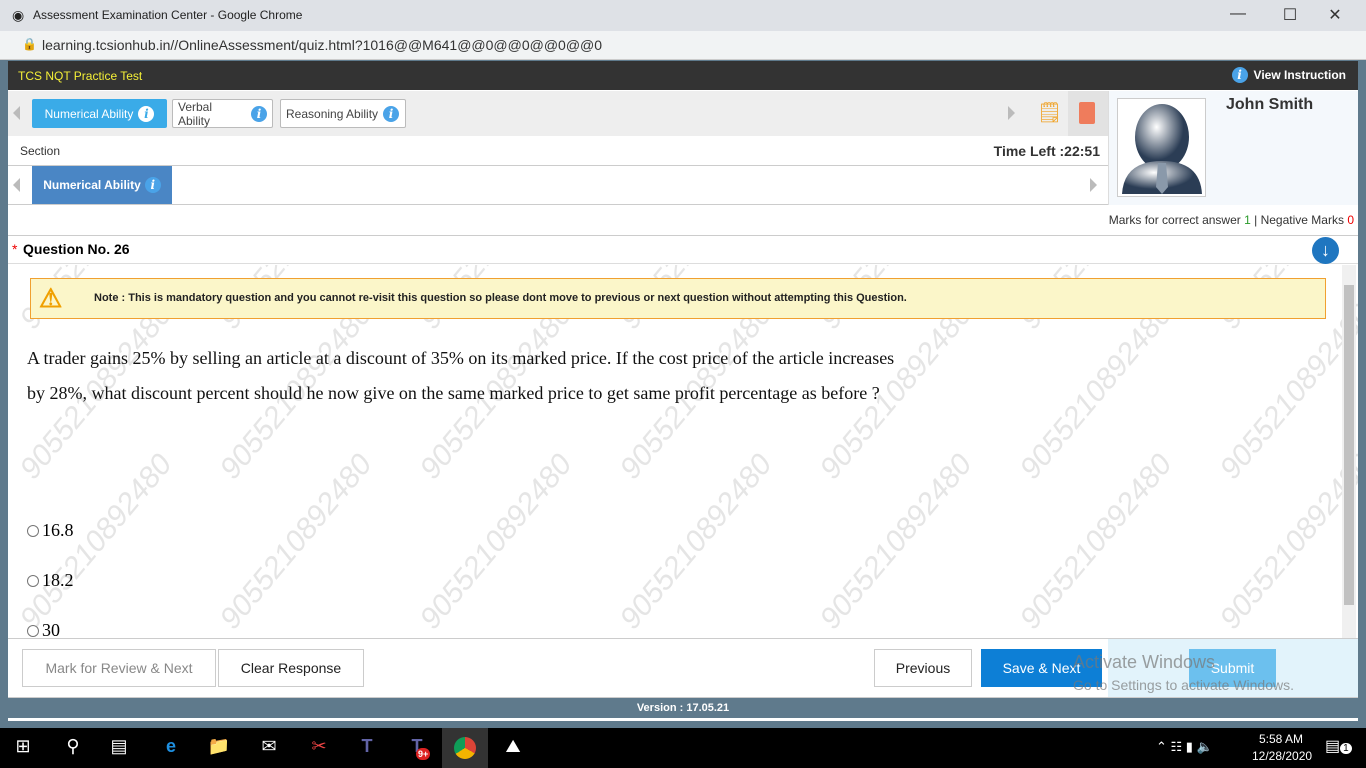 The width and height of the screenshot is (1366, 768). I want to click on section-tab-numerical-ability: Numerical Ability i, so click(102, 185).